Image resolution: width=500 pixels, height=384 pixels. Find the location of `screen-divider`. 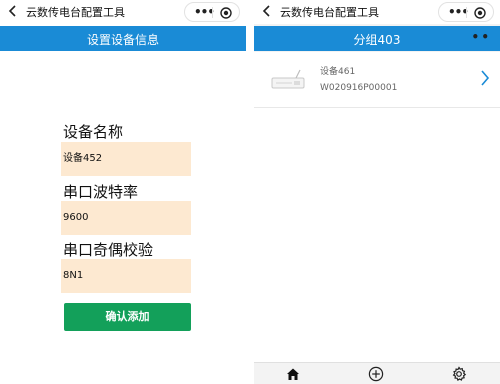

screen-divider is located at coordinates (250, 192).